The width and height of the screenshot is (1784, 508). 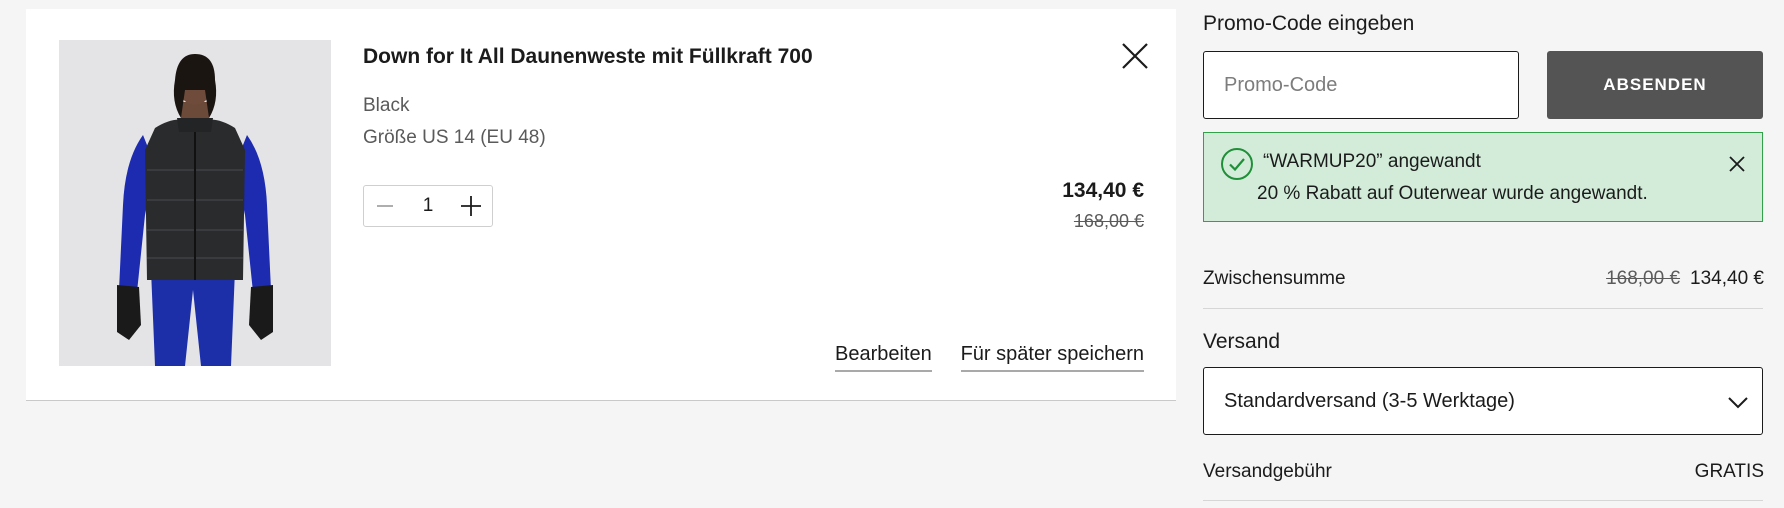 What do you see at coordinates (1361, 85) in the screenshot?
I see `promo-code-input` at bounding box center [1361, 85].